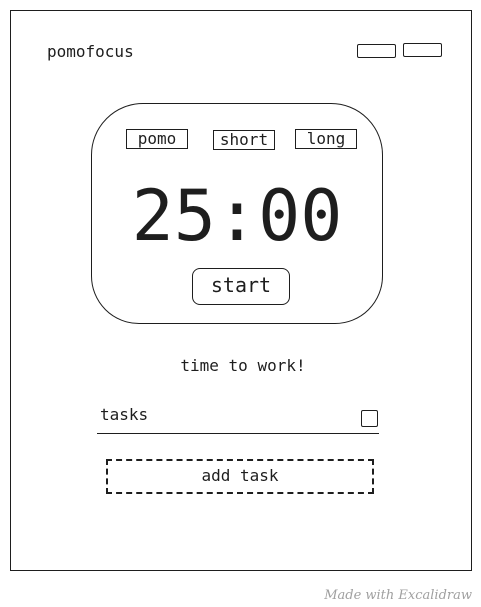 Image resolution: width=481 pixels, height=607 pixels. I want to click on tasks-divider, so click(238, 433).